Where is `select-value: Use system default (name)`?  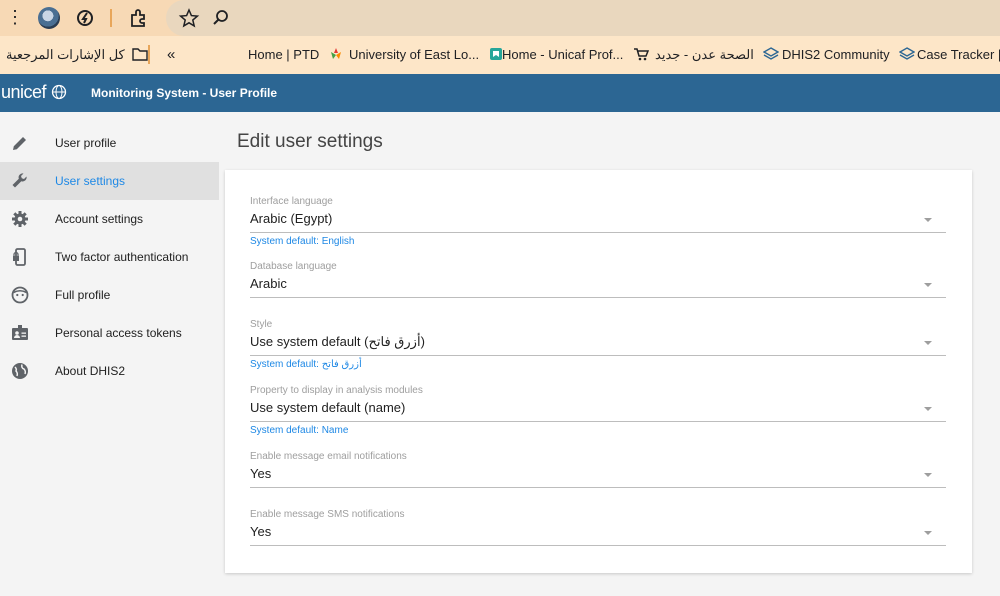
select-value: Use system default (name) is located at coordinates (328, 407).